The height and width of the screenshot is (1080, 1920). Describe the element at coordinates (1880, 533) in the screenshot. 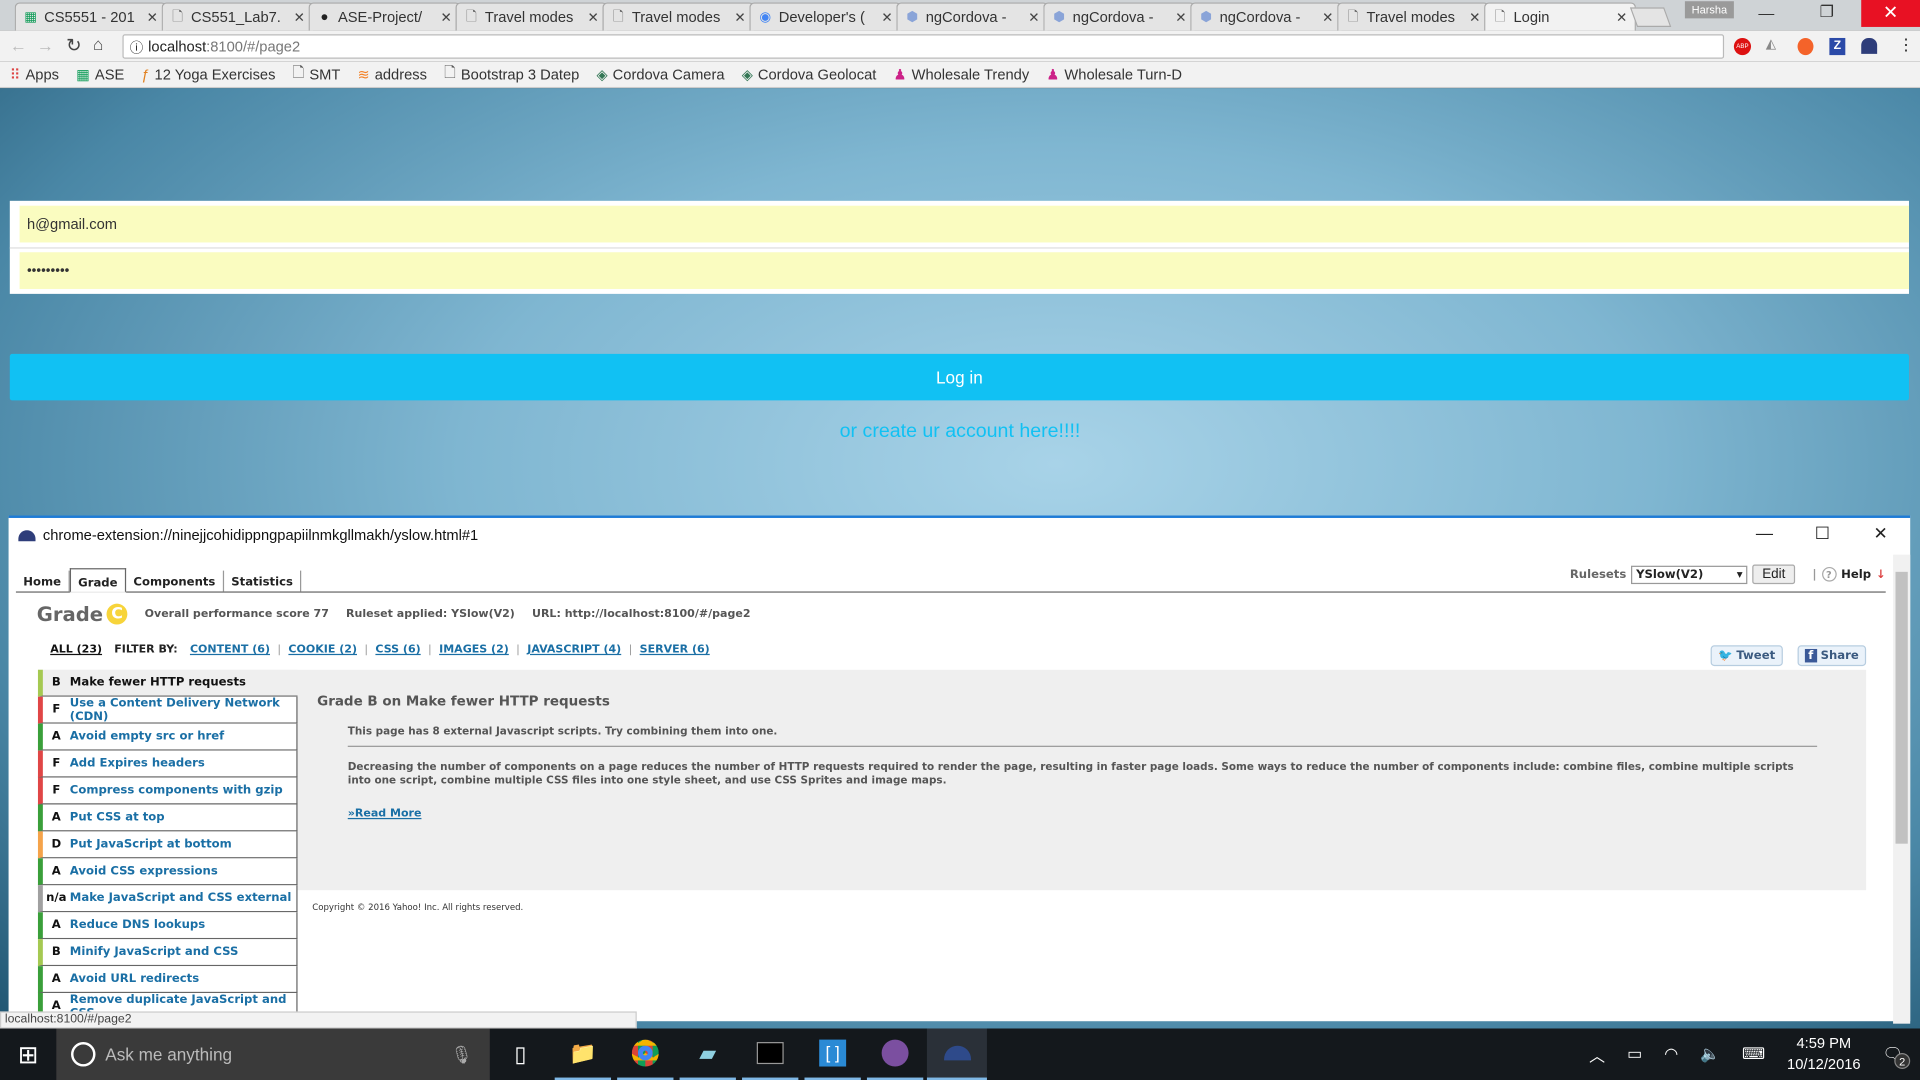

I see `yslow-close-button: ✕` at that location.